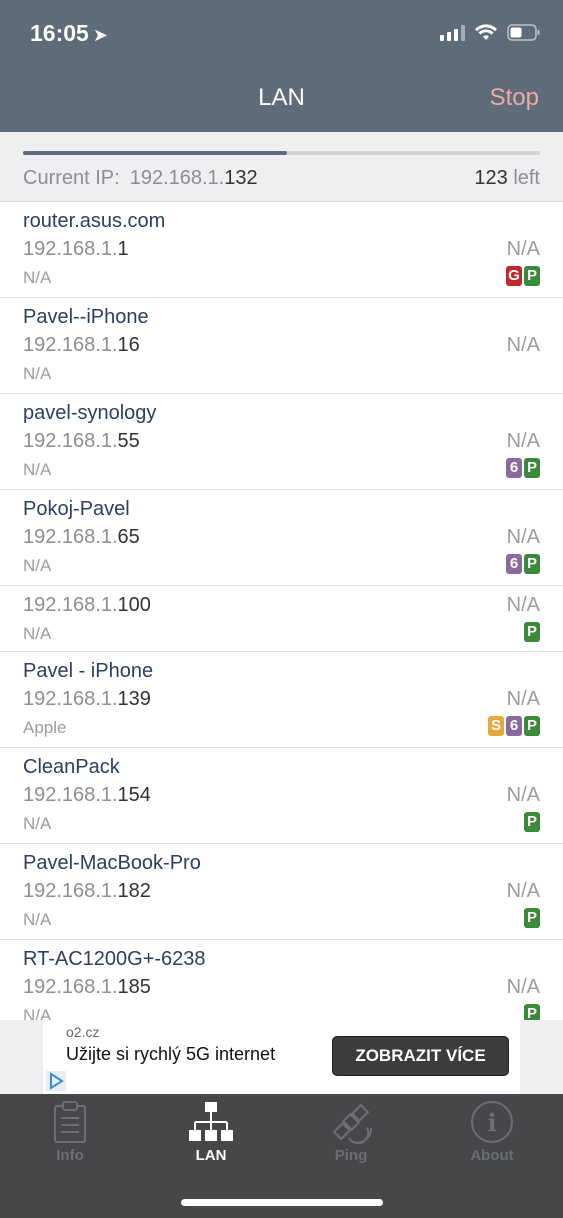 The height and width of the screenshot is (1218, 563). I want to click on device-ip-last: 100, so click(134, 605).